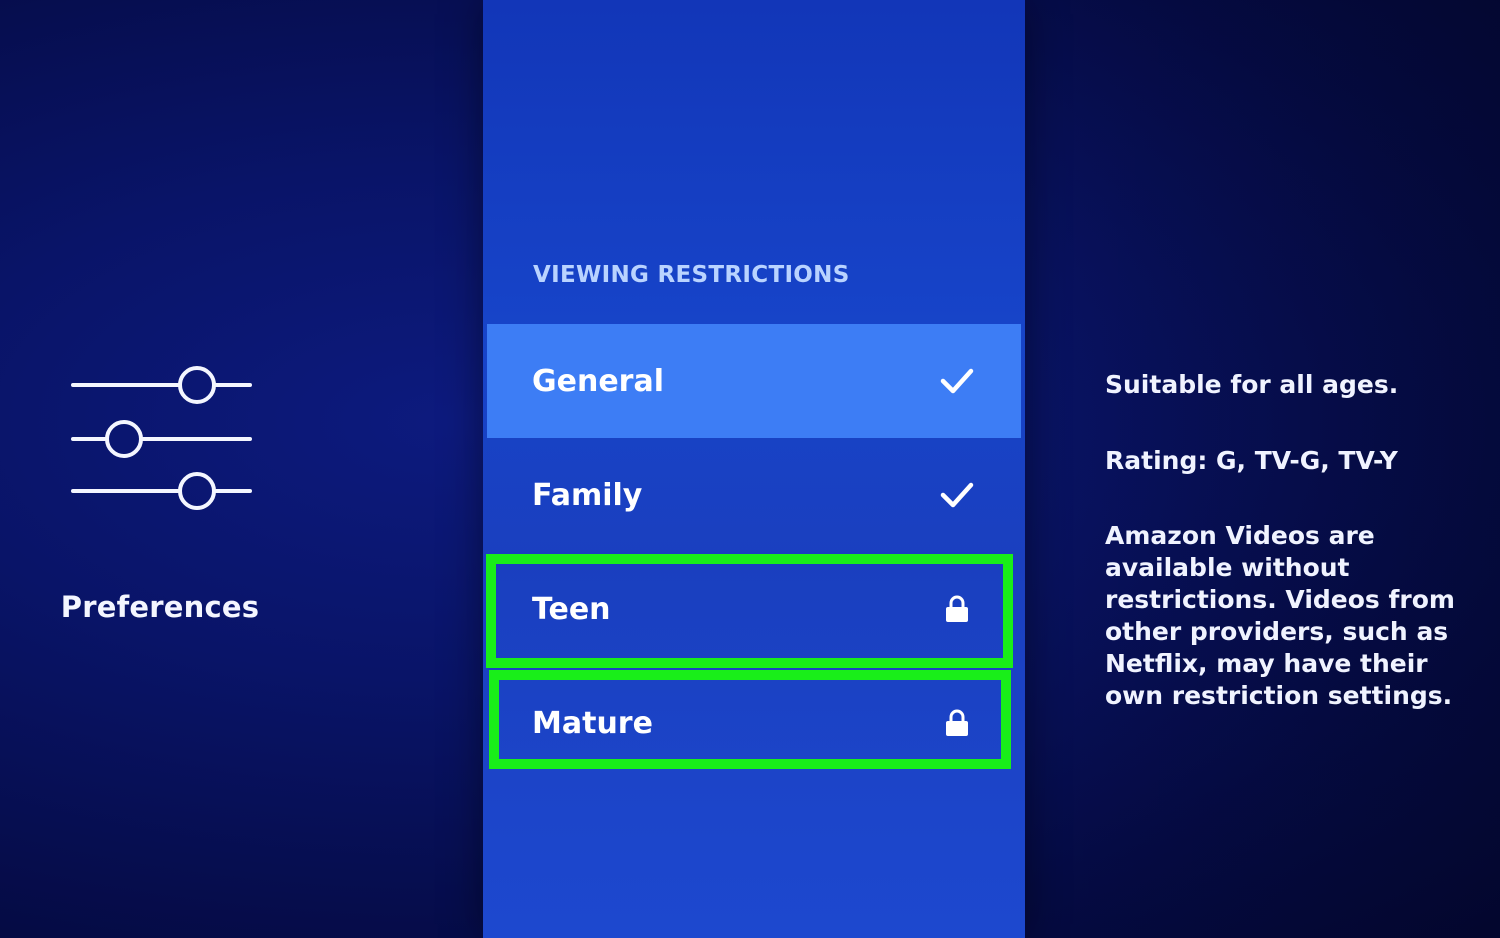 The width and height of the screenshot is (1500, 938). Describe the element at coordinates (598, 381) in the screenshot. I see `menu-item-label: General` at that location.